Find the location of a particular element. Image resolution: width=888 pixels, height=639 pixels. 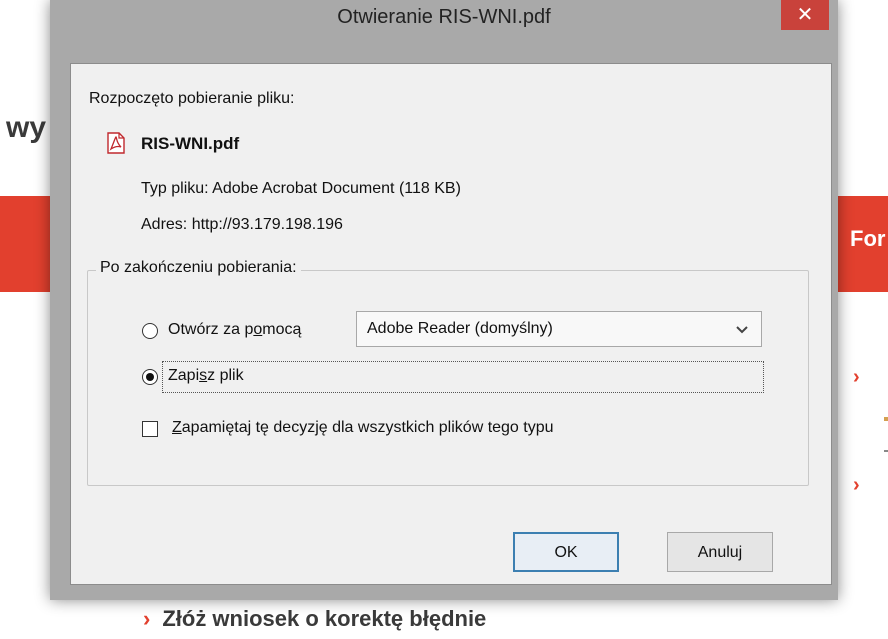

file-name: RIS-WNI.pdf is located at coordinates (190, 143).